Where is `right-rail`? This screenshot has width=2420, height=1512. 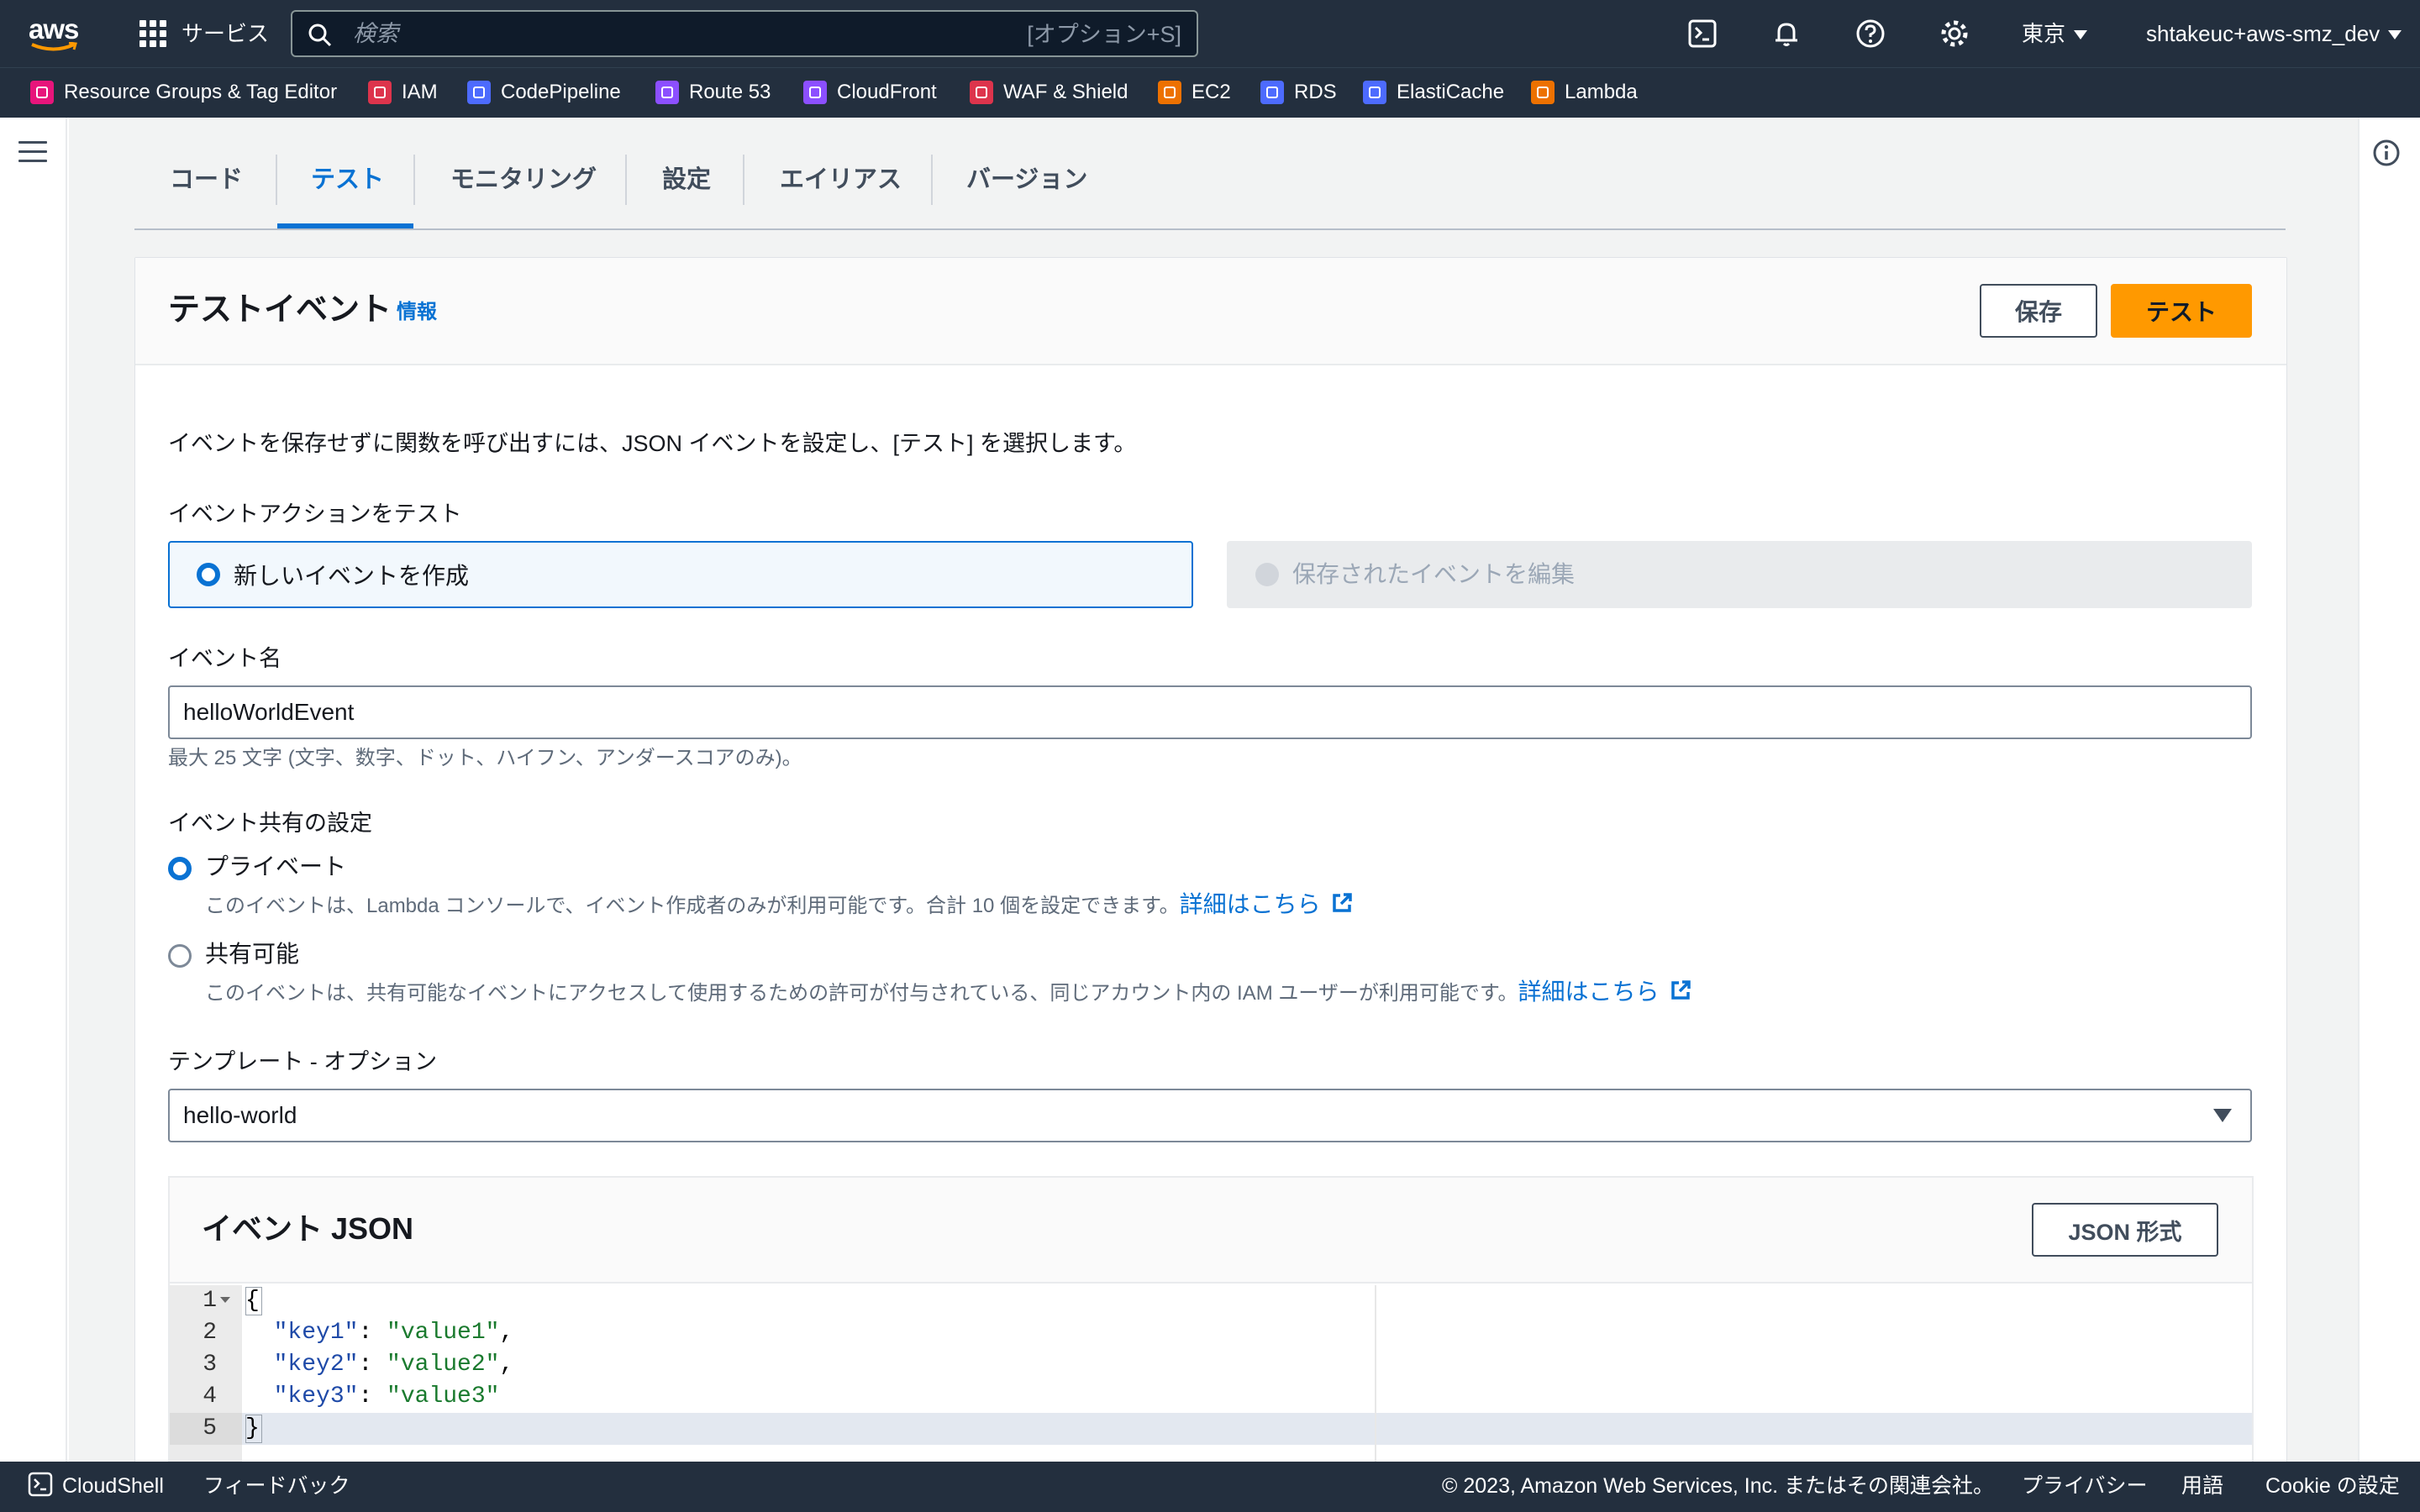 right-rail is located at coordinates (2389, 790).